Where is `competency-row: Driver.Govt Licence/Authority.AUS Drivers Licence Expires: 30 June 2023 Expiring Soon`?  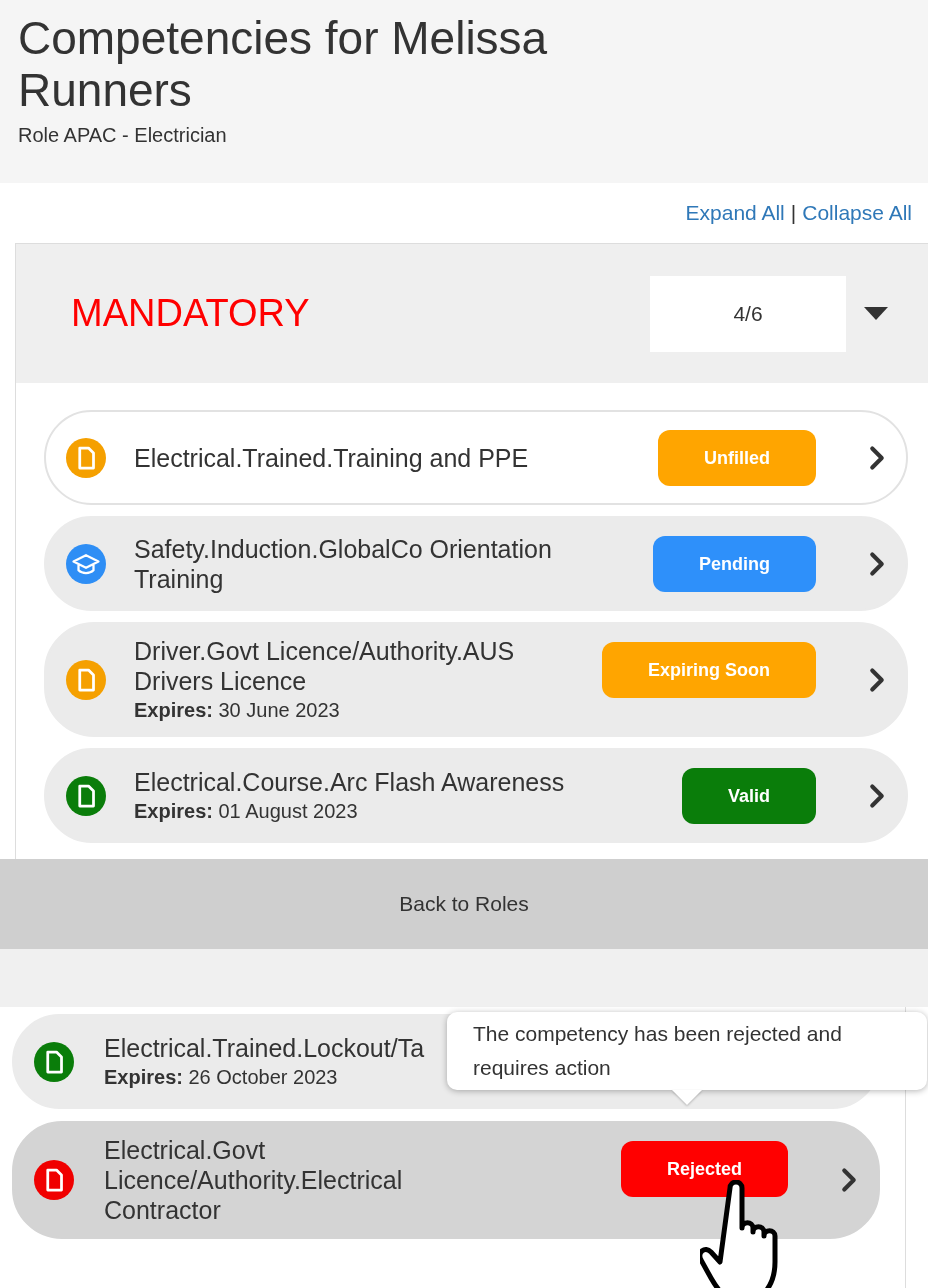 competency-row: Driver.Govt Licence/Authority.AUS Drivers Licence Expires: 30 June 2023 Expiring Soon is located at coordinates (476, 679).